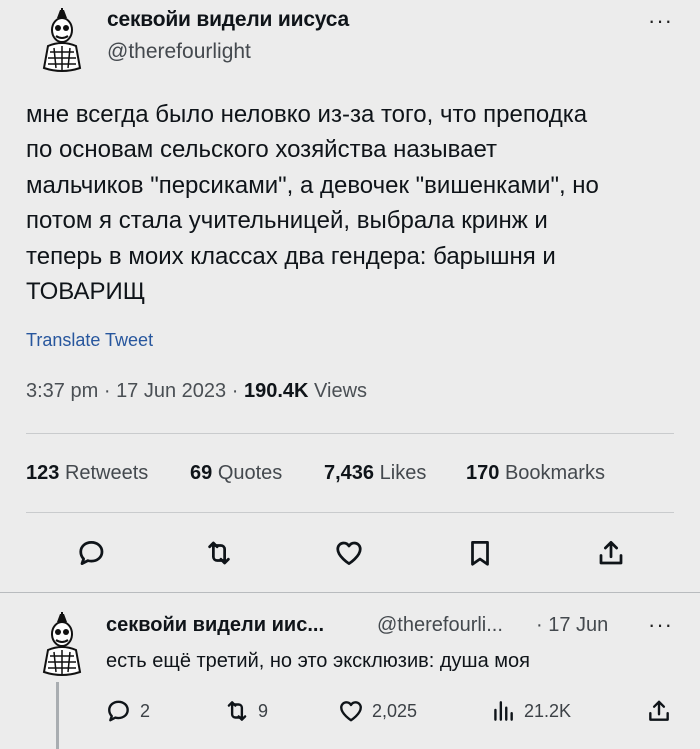 The height and width of the screenshot is (749, 700). I want to click on quotes-count: 69, so click(201, 473).